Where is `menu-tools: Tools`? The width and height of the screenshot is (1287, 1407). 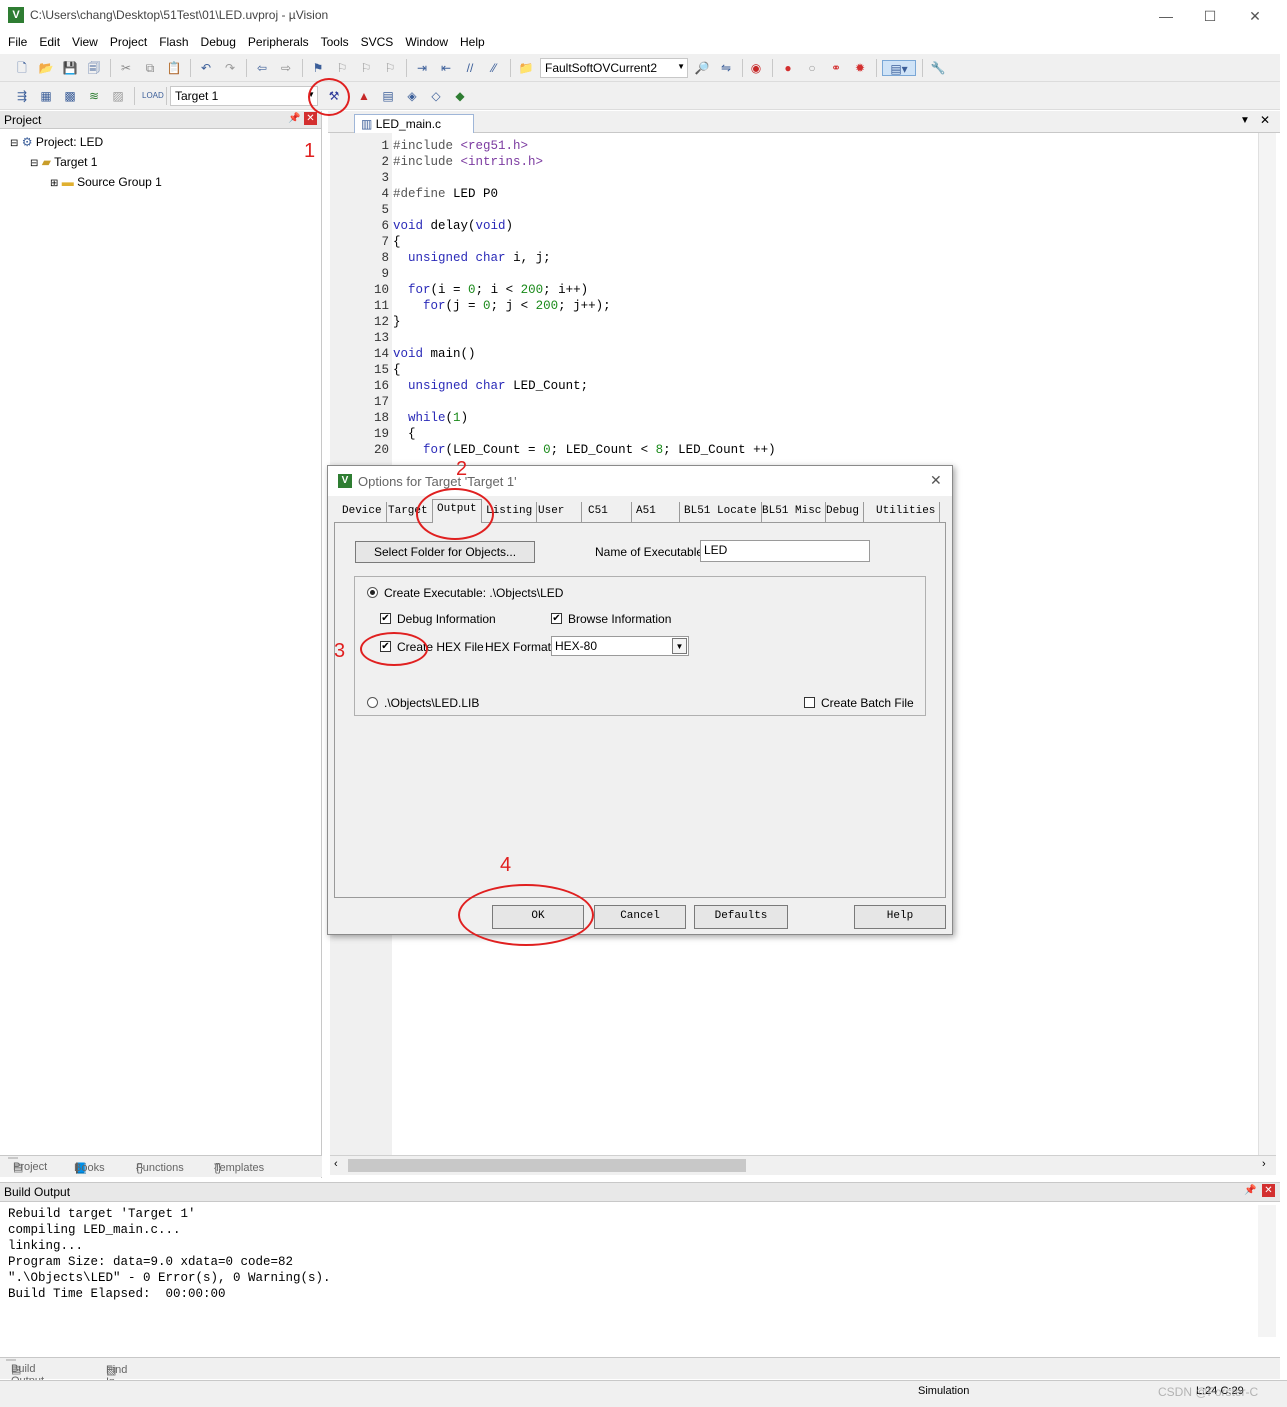 menu-tools: Tools is located at coordinates (335, 40).